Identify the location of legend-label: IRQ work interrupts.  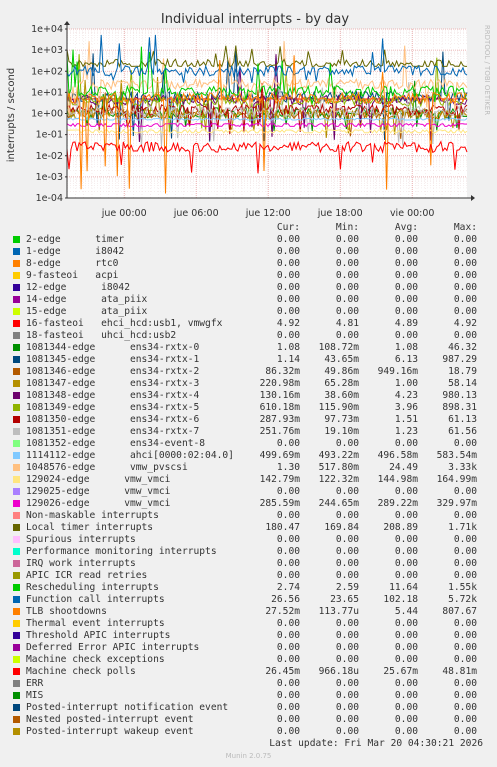
(81, 563).